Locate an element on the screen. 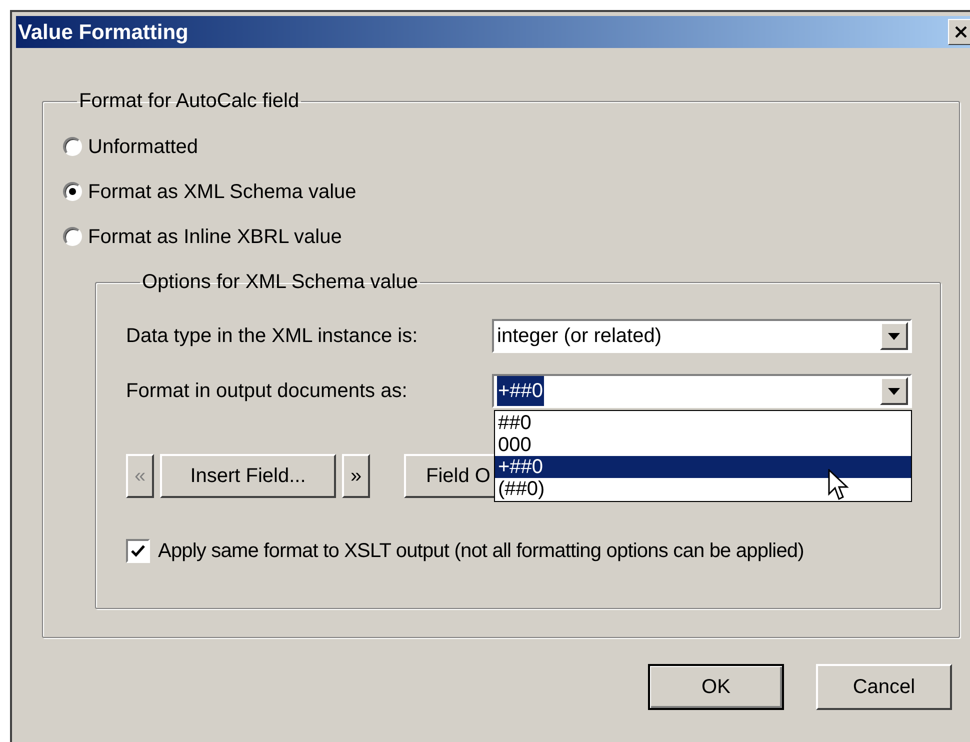  list-item: ##0 is located at coordinates (703, 423).